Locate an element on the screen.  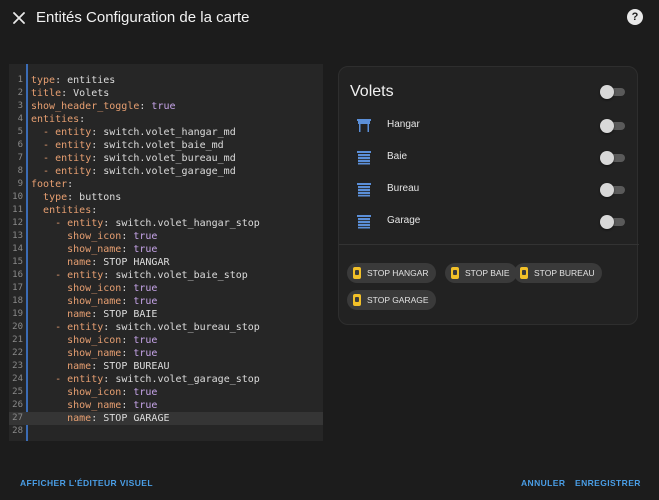
dialog-title: Entités Configuration de la carte is located at coordinates (143, 17).